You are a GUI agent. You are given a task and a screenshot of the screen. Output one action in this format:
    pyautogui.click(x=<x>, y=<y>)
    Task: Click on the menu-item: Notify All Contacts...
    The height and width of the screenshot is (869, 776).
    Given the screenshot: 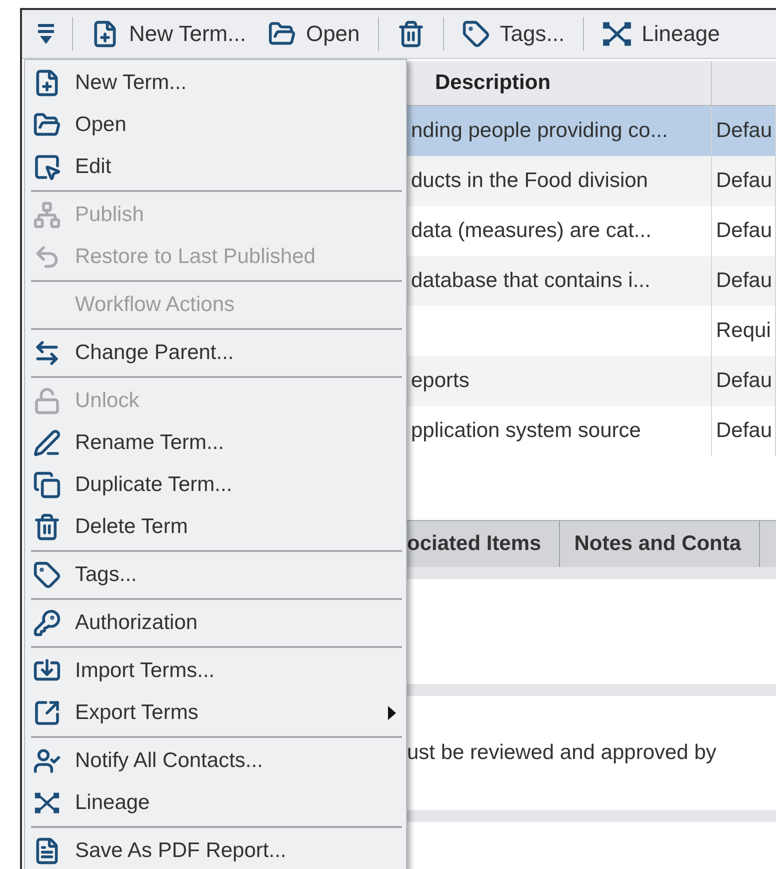 What is the action you would take?
    pyautogui.click(x=215, y=761)
    